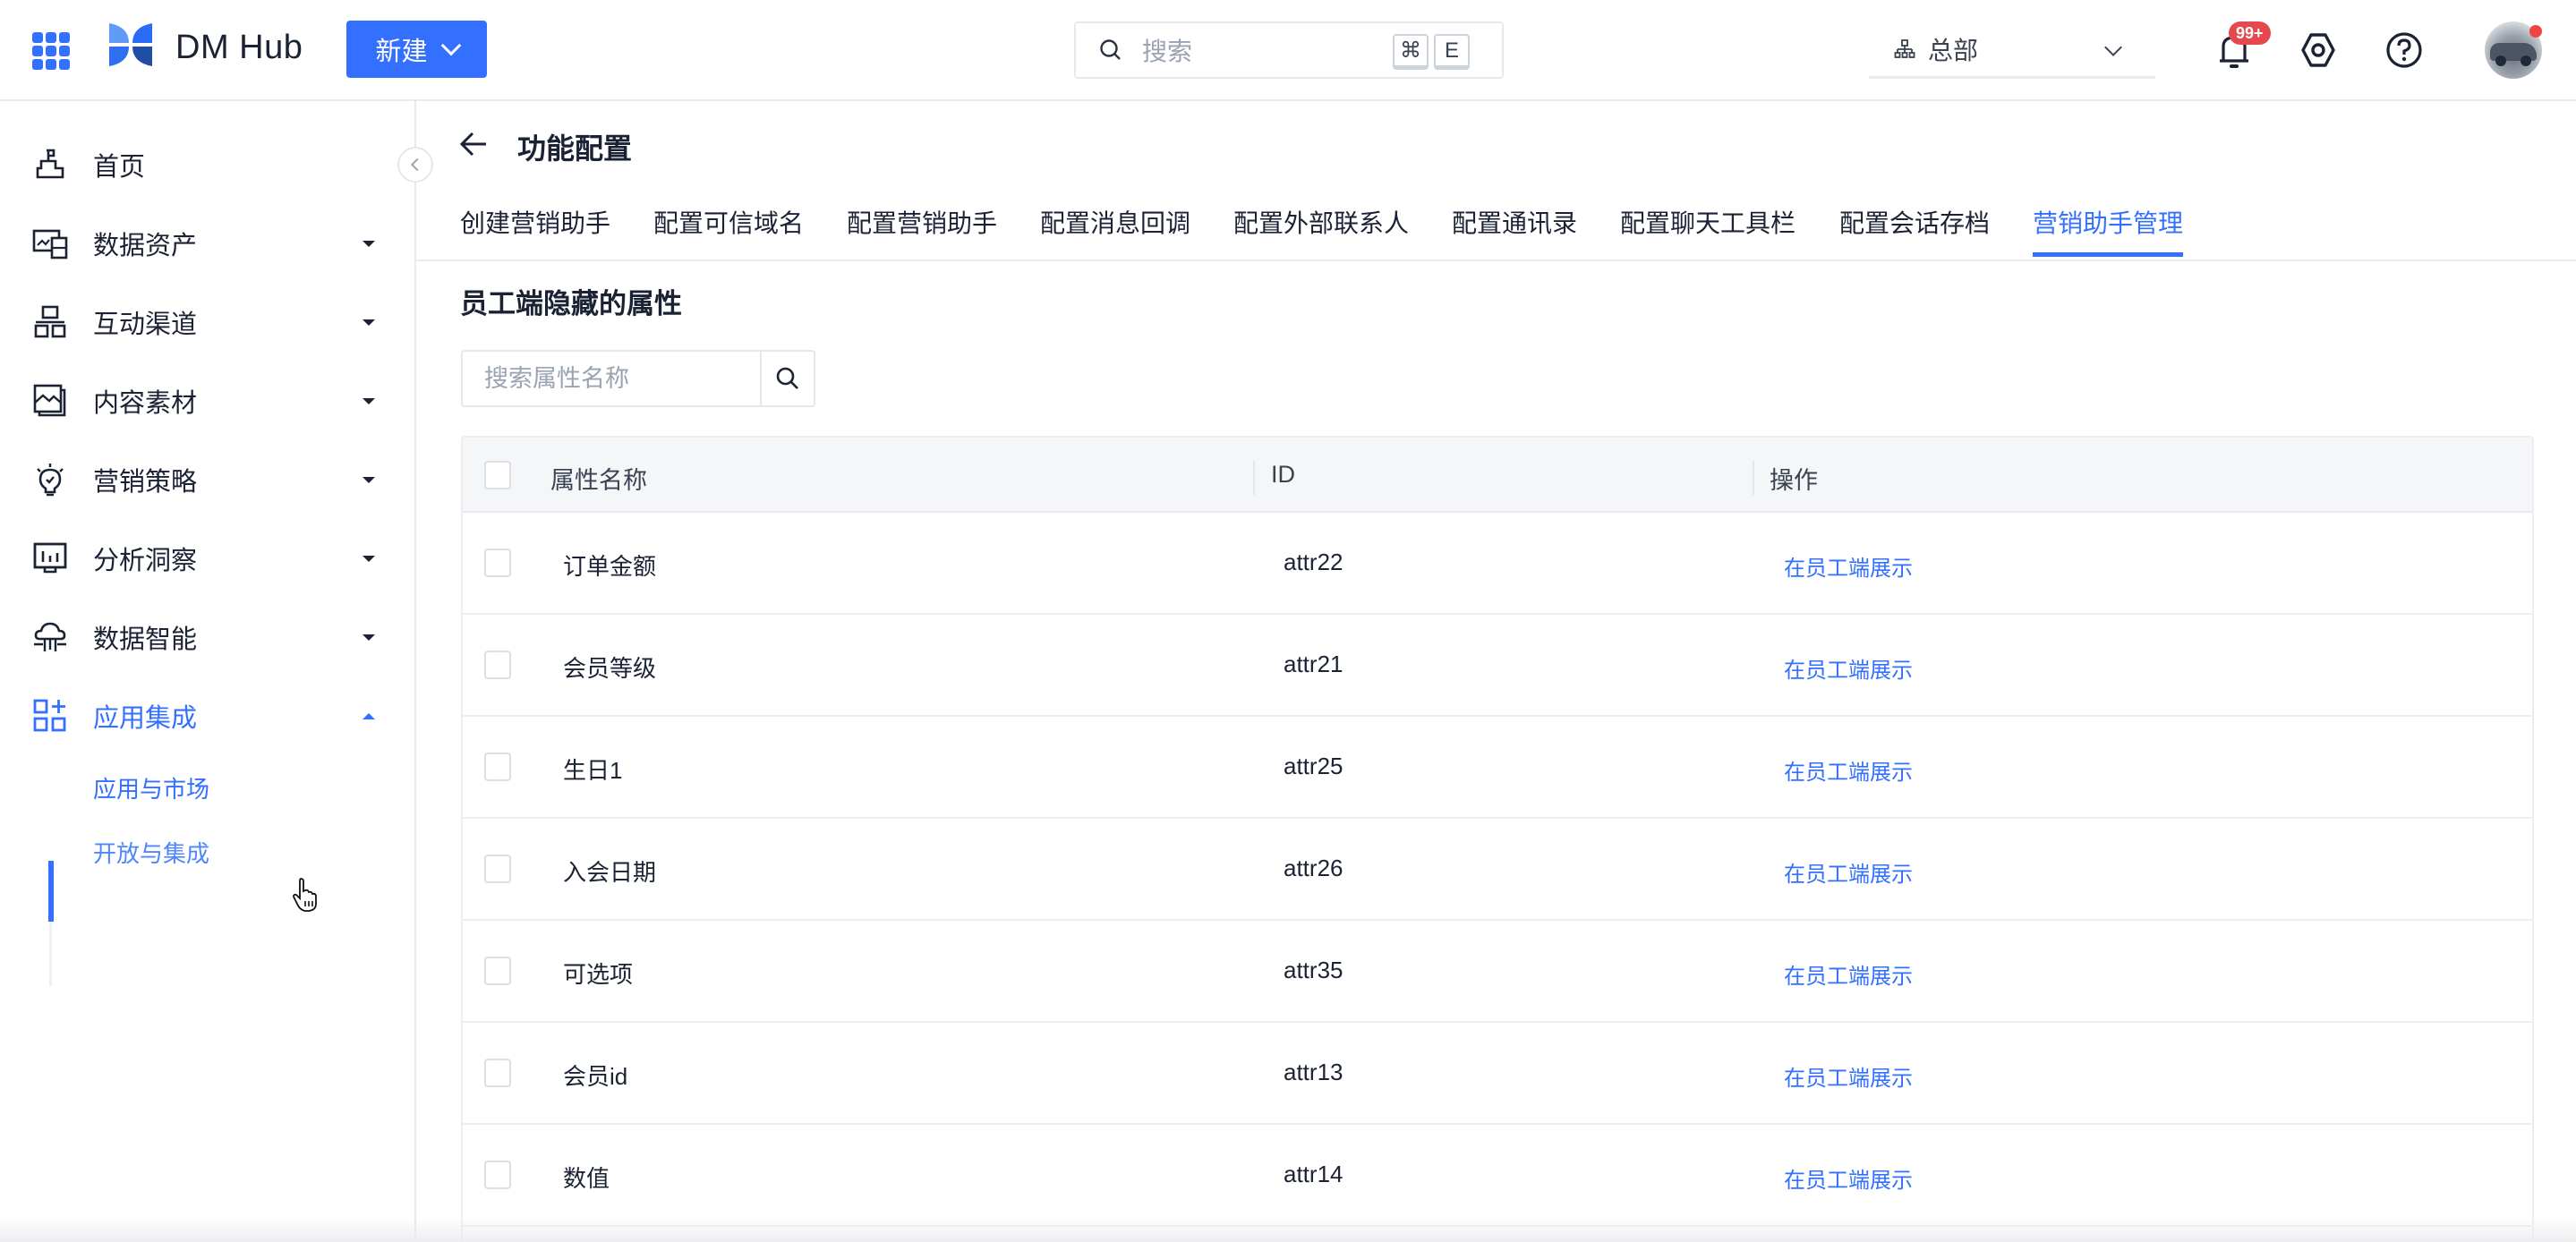  I want to click on top-header: DM Hub 新建 搜索 ⌘ E 总部 99+, so click(1288, 51).